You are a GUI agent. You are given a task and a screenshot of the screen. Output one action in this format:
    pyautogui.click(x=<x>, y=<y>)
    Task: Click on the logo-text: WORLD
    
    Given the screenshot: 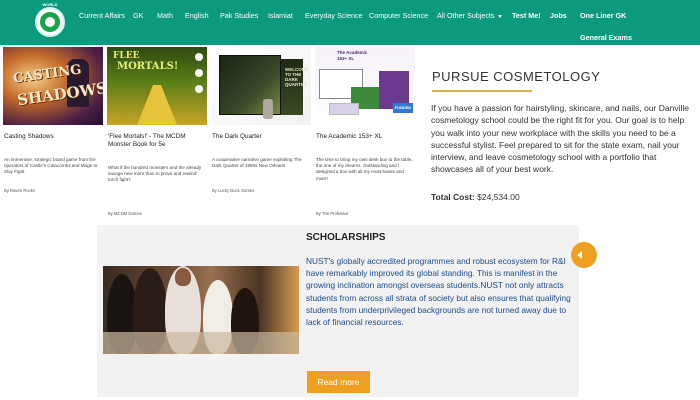 What is the action you would take?
    pyautogui.click(x=50, y=4)
    